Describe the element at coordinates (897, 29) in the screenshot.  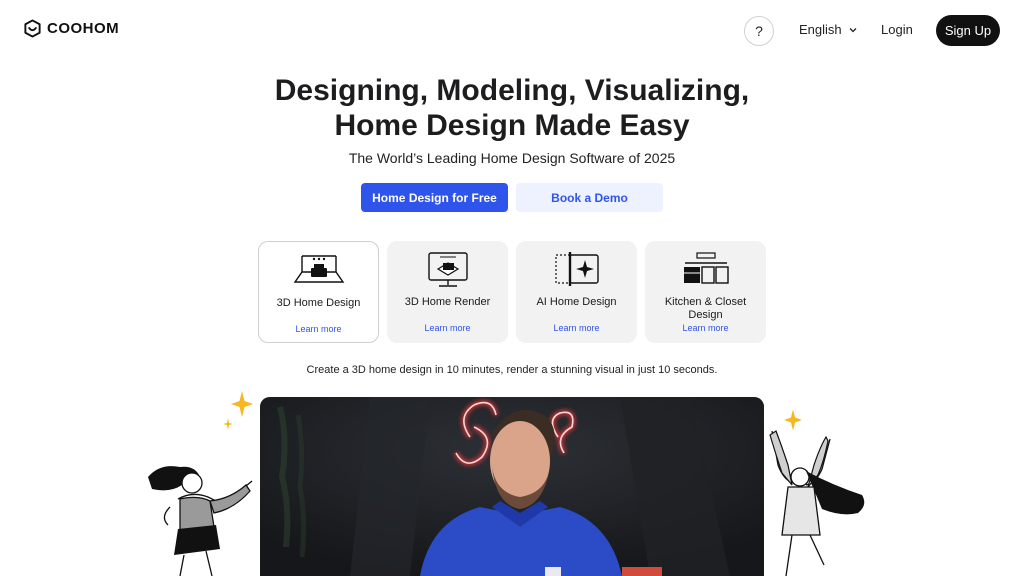
I see `login-link: Login` at that location.